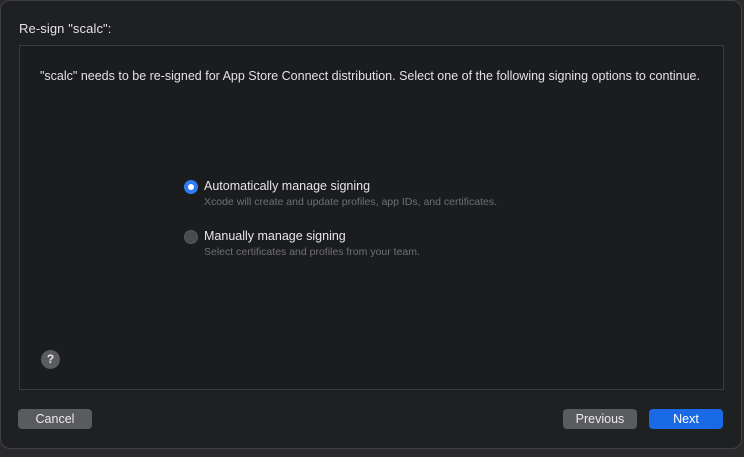 Image resolution: width=744 pixels, height=457 pixels. What do you see at coordinates (65, 28) in the screenshot?
I see `dialog-title: Re-sign "scalc":` at bounding box center [65, 28].